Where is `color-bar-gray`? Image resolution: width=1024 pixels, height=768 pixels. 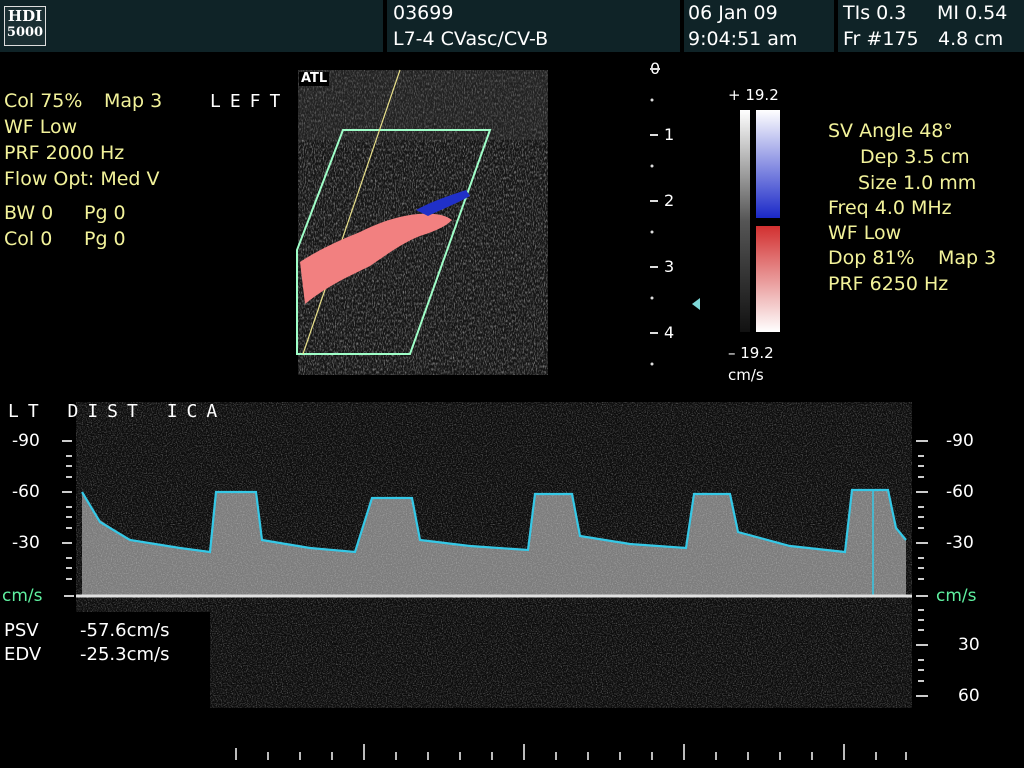
color-bar-gray is located at coordinates (745, 221).